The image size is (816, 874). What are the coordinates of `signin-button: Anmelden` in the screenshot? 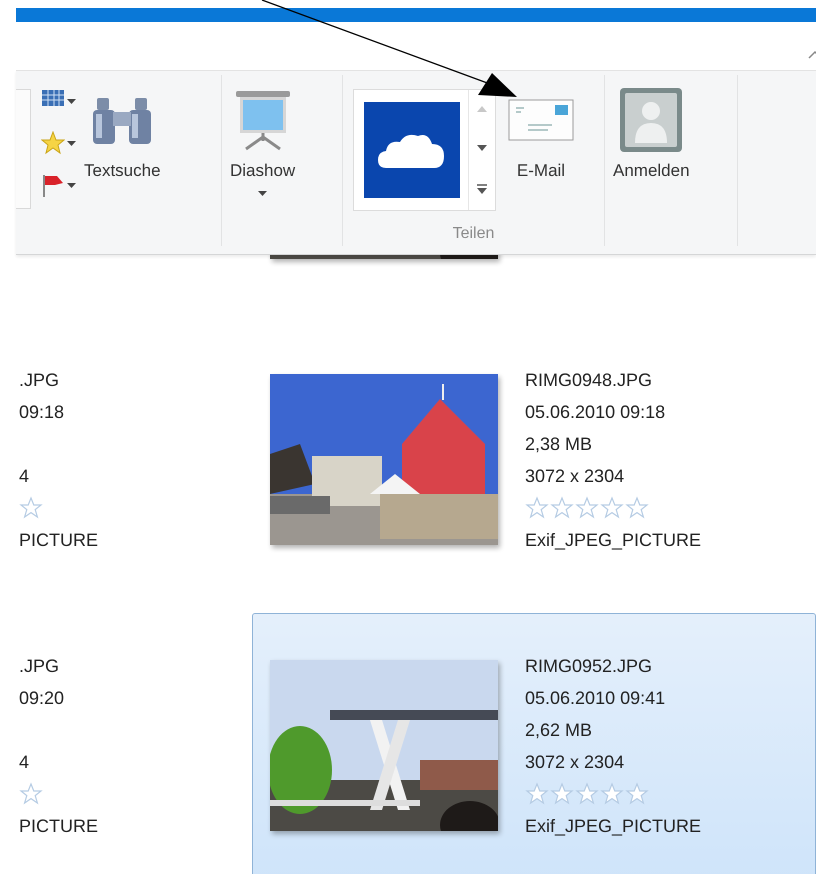 It's located at (651, 135).